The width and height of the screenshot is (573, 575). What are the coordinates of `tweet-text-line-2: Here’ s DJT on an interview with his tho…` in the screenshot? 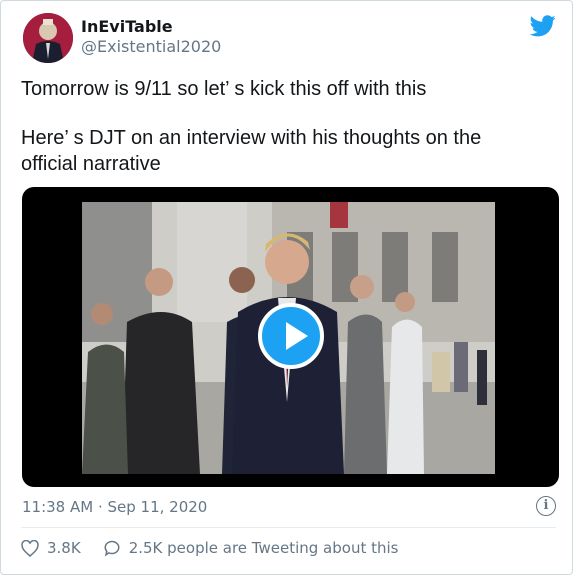 It's located at (251, 138).